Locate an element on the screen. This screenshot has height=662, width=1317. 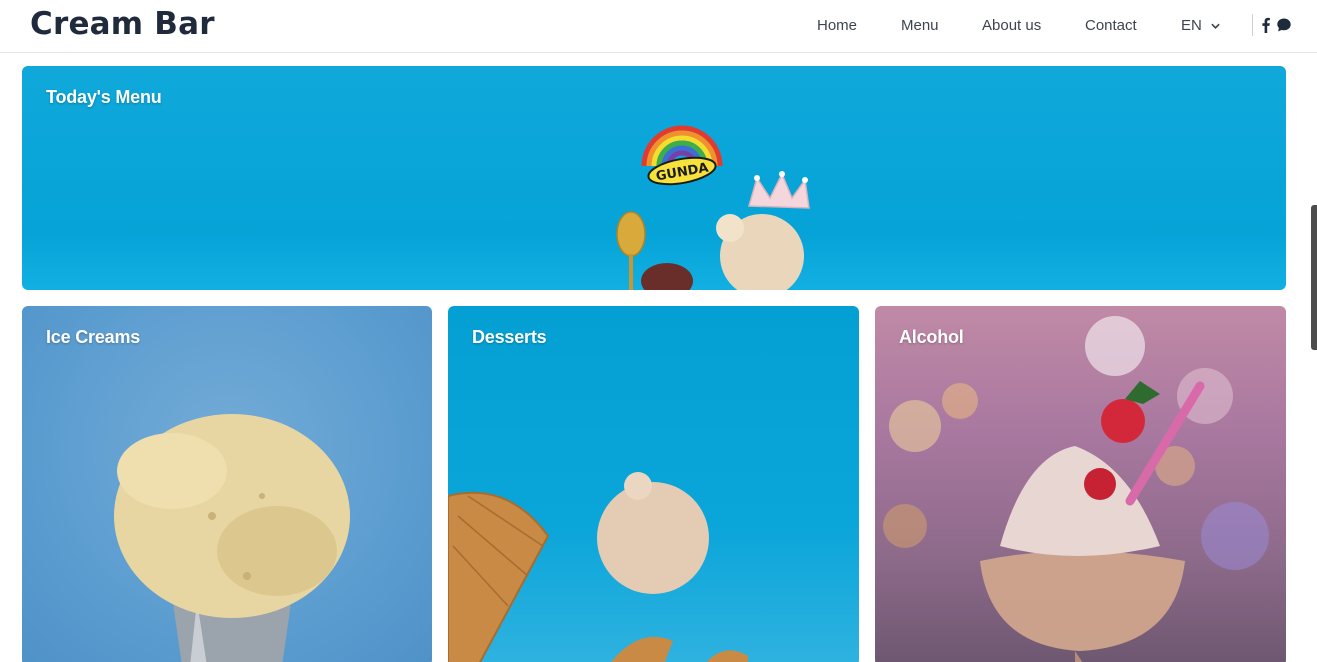
chat-bubble-icon is located at coordinates (1284, 25).